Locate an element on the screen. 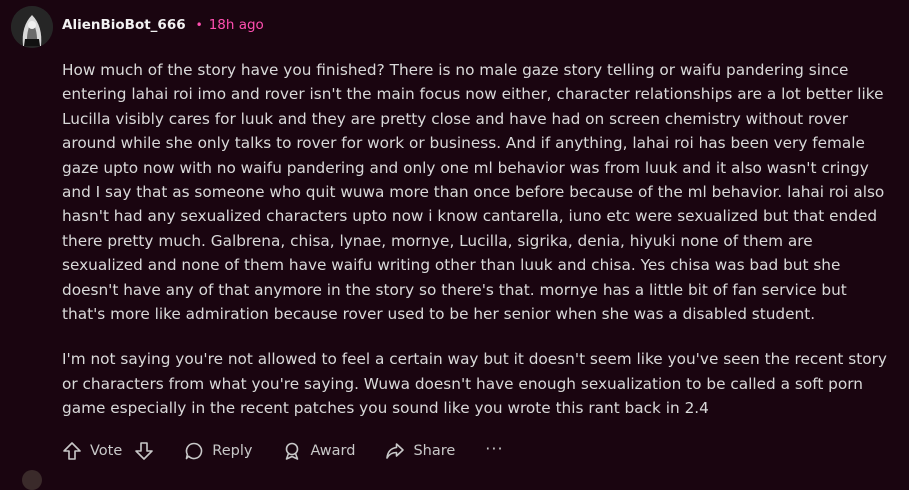  downvote-button is located at coordinates (144, 451).